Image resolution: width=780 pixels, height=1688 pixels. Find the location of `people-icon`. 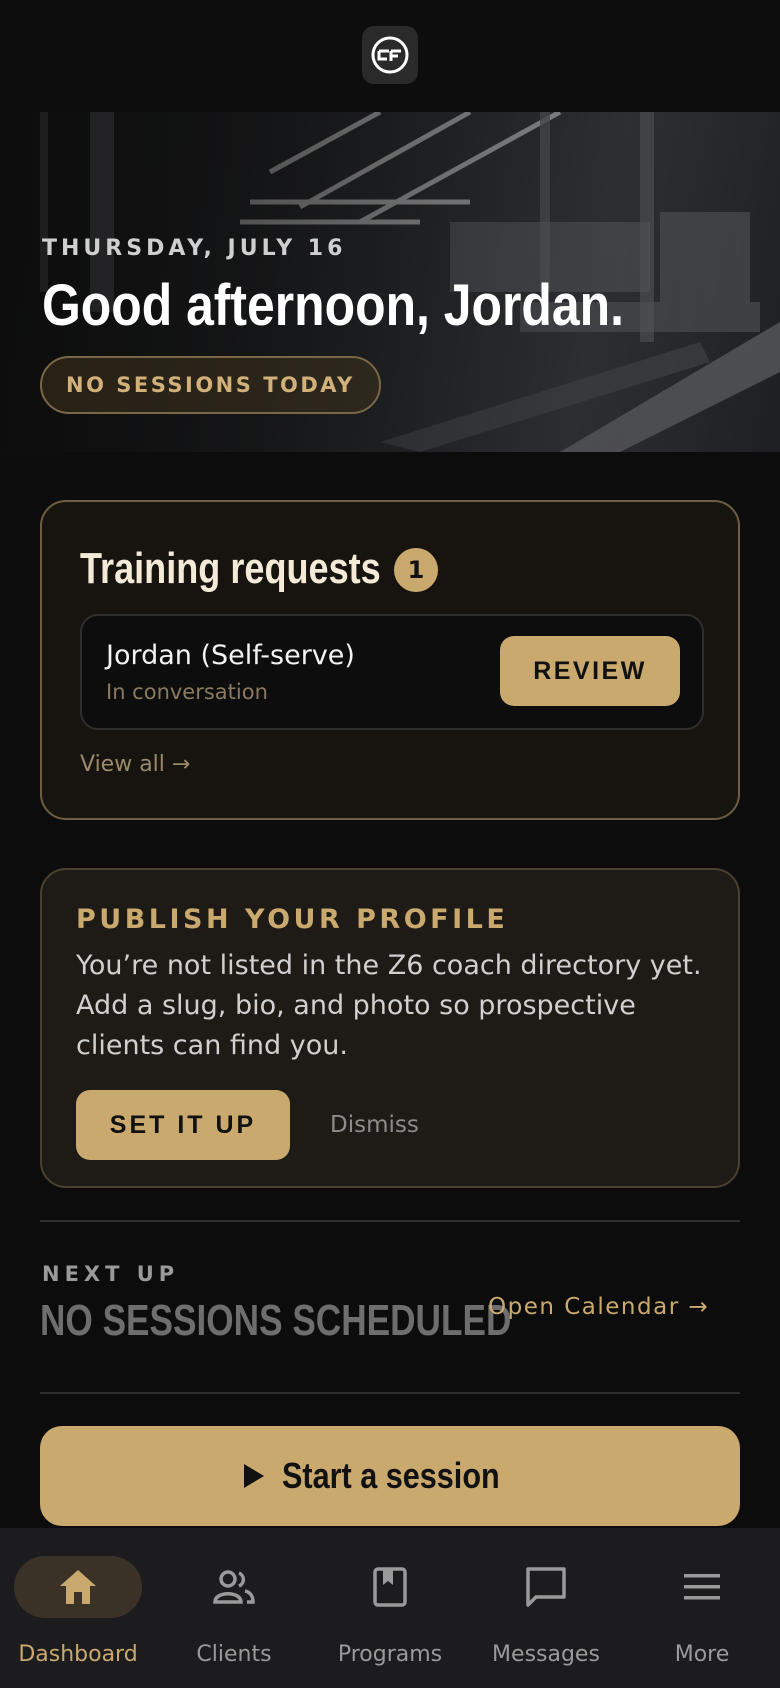

people-icon is located at coordinates (234, 1587).